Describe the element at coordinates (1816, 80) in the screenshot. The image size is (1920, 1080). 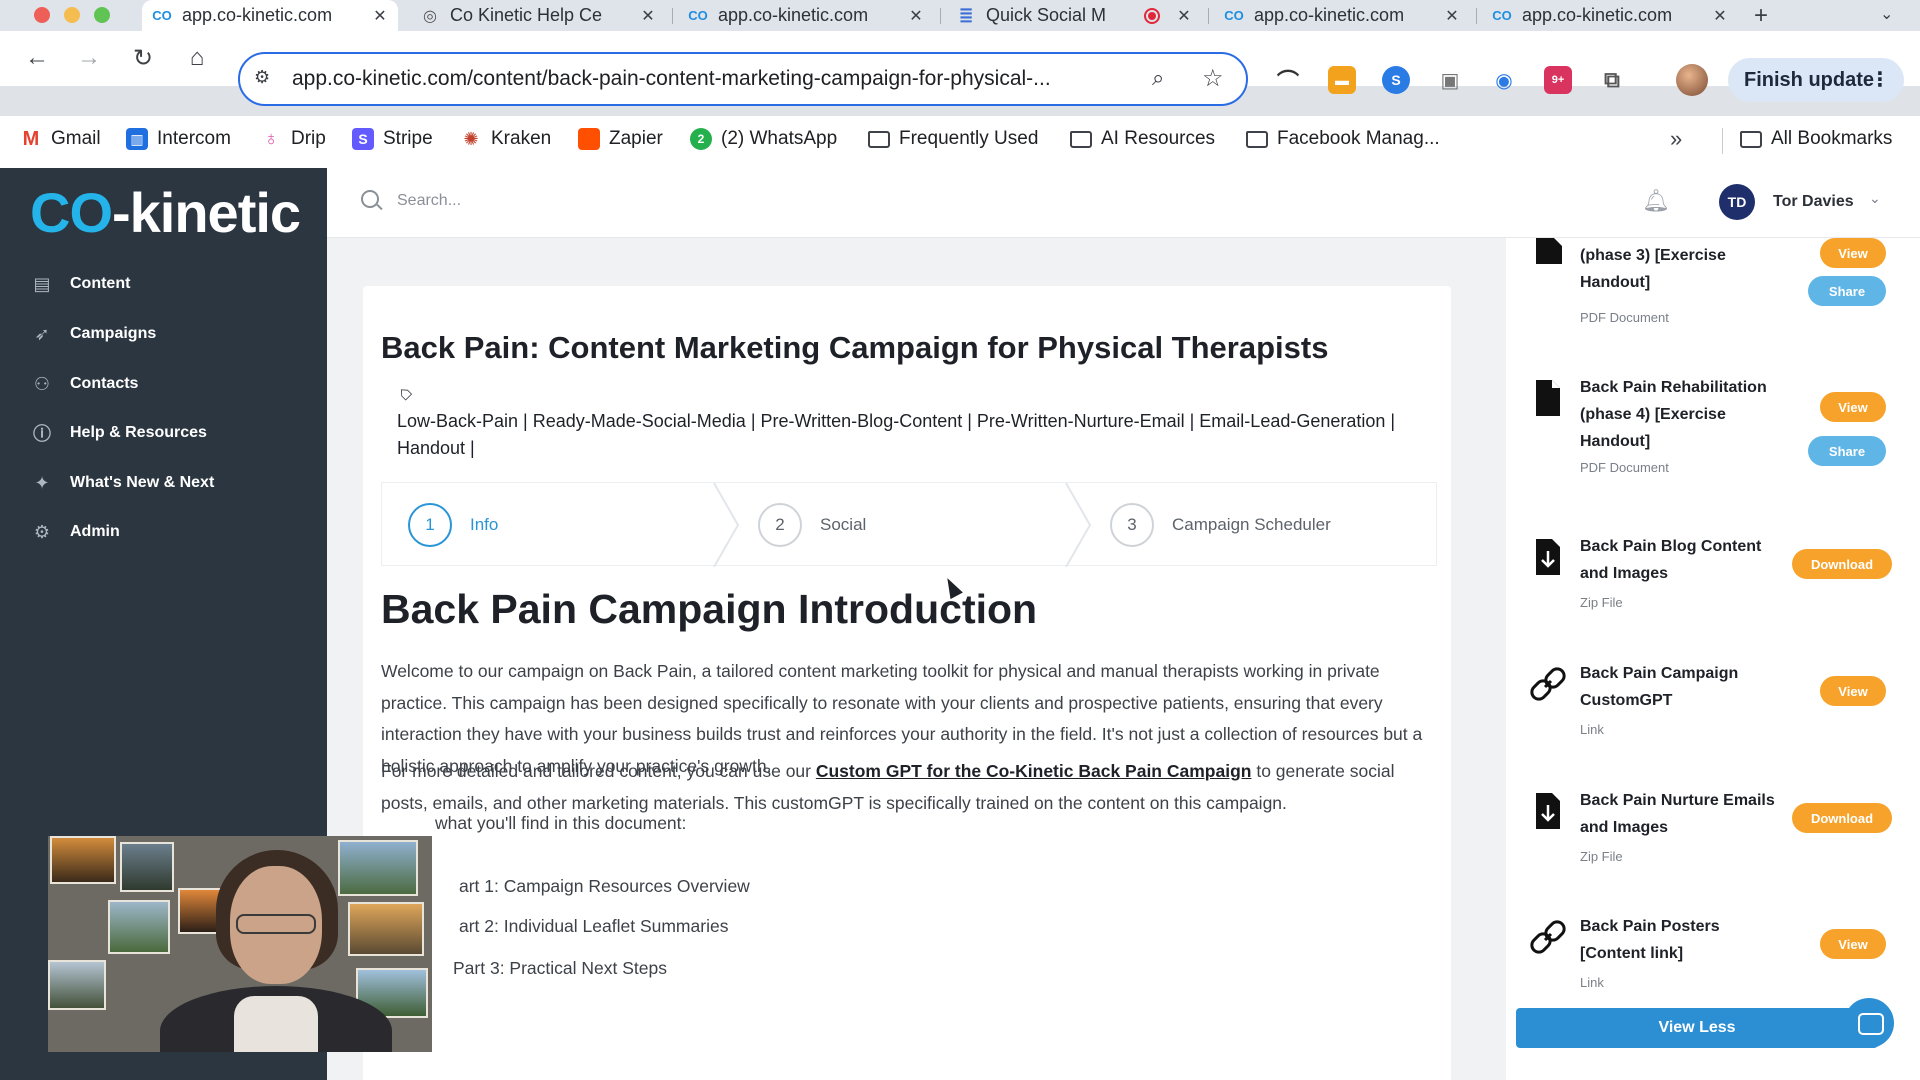
I see `finish-update-button: Finish update ⋮` at that location.